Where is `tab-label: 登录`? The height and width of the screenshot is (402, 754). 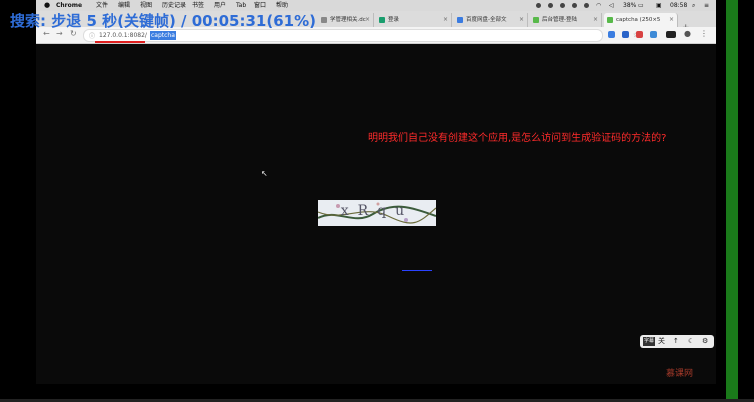 tab-label: 登录 is located at coordinates (394, 20).